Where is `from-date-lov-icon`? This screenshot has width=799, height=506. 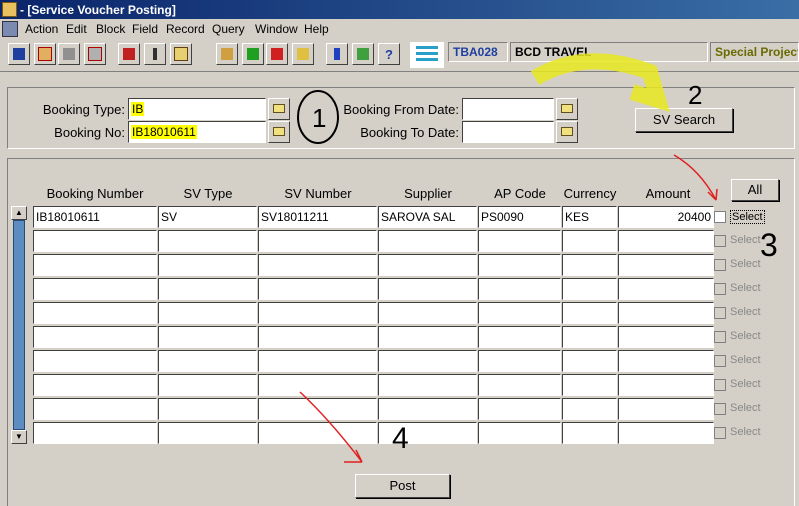 from-date-lov-icon is located at coordinates (567, 109).